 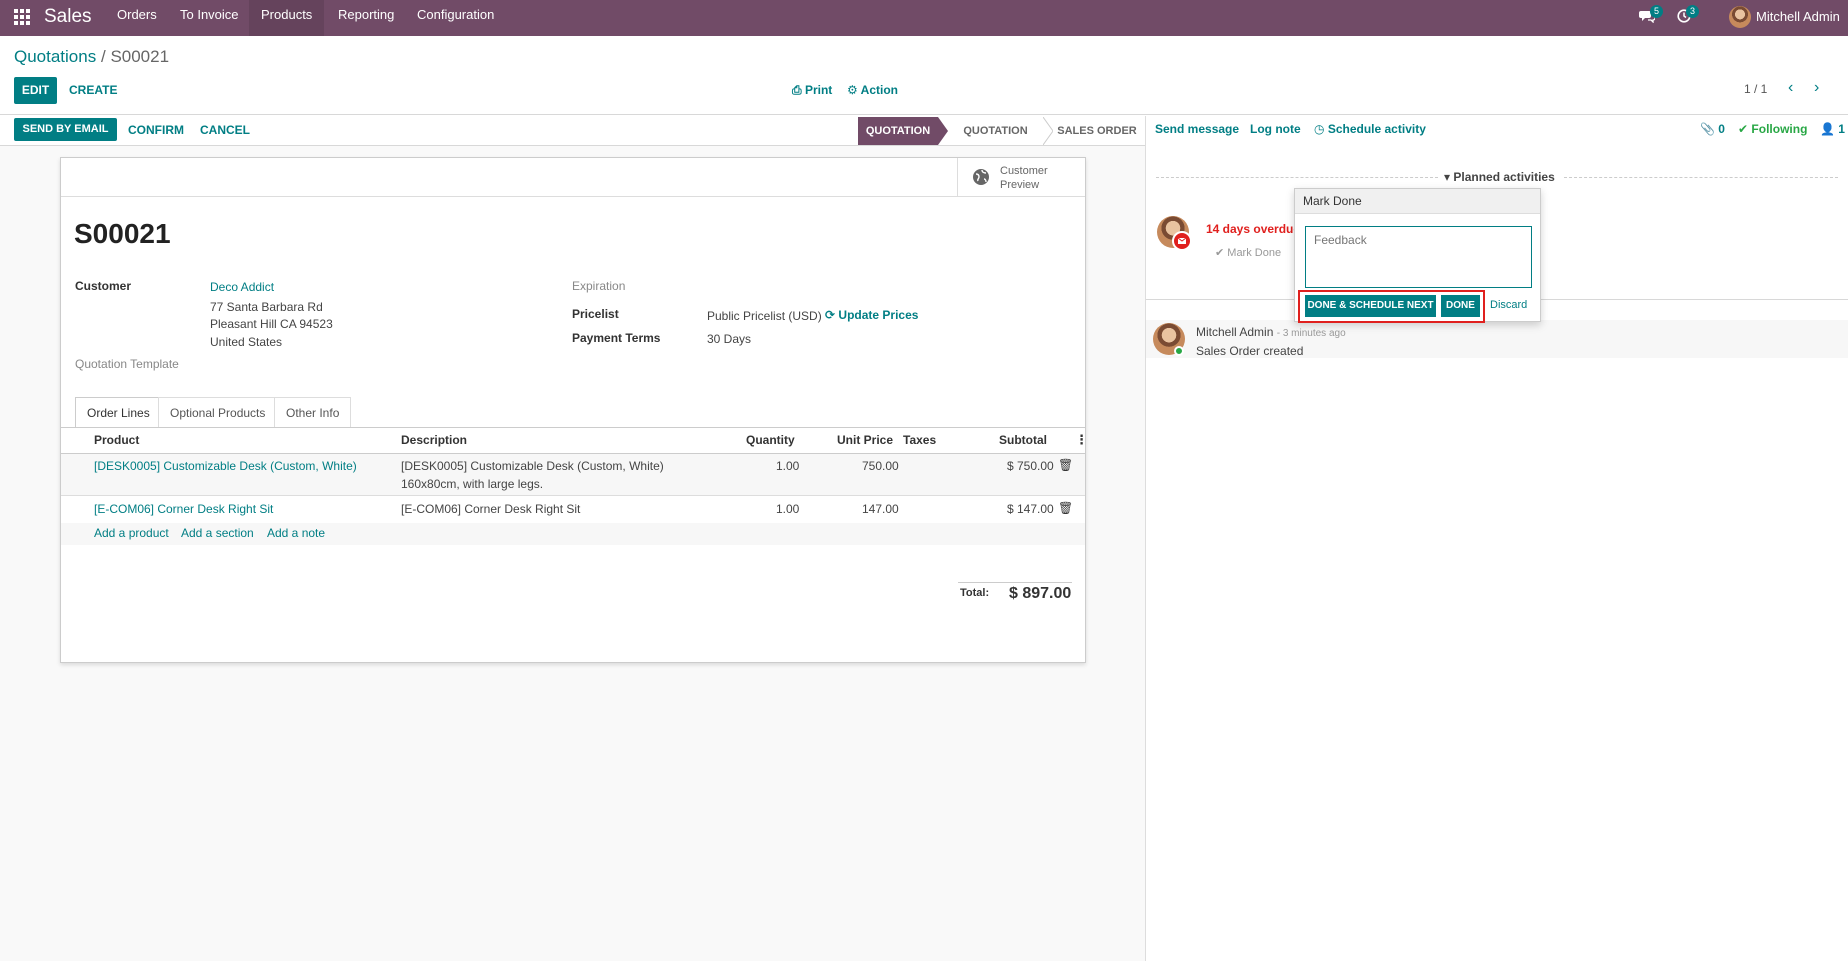 I want to click on schedule-activity-button: ◷ Schedule activity, so click(x=1370, y=129).